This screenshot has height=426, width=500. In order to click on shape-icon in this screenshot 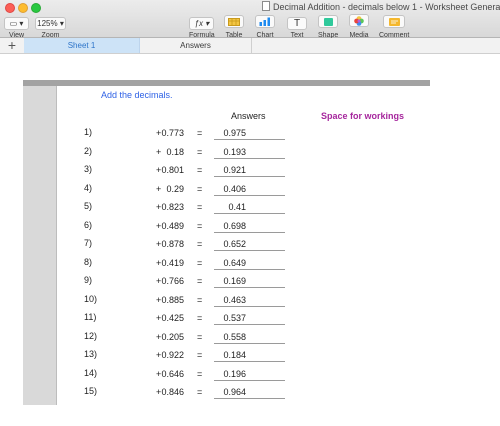, I will do `click(328, 21)`.